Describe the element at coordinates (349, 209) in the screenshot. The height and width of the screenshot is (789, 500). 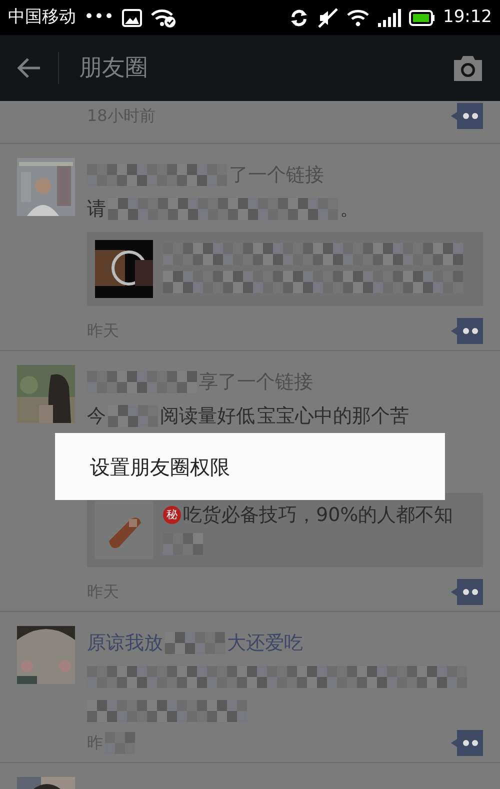
I see `post-text: 。` at that location.